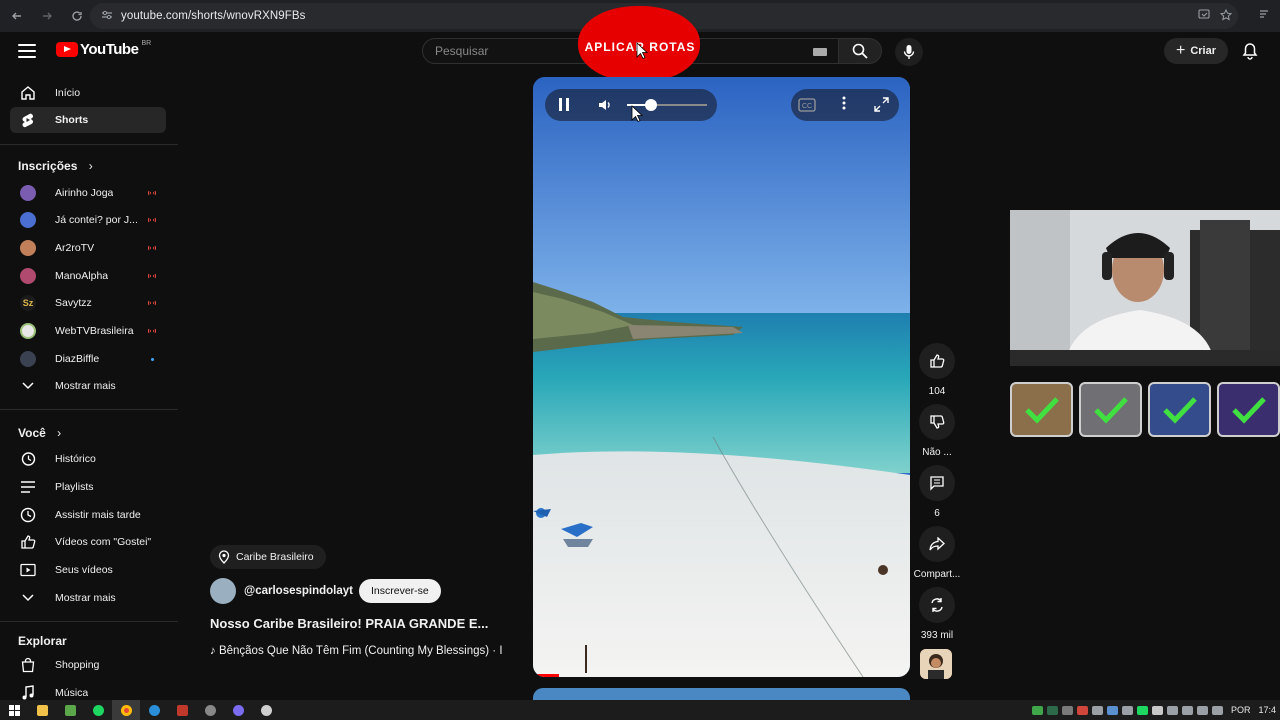 The image size is (1280, 720). What do you see at coordinates (860, 51) in the screenshot?
I see `search-button` at bounding box center [860, 51].